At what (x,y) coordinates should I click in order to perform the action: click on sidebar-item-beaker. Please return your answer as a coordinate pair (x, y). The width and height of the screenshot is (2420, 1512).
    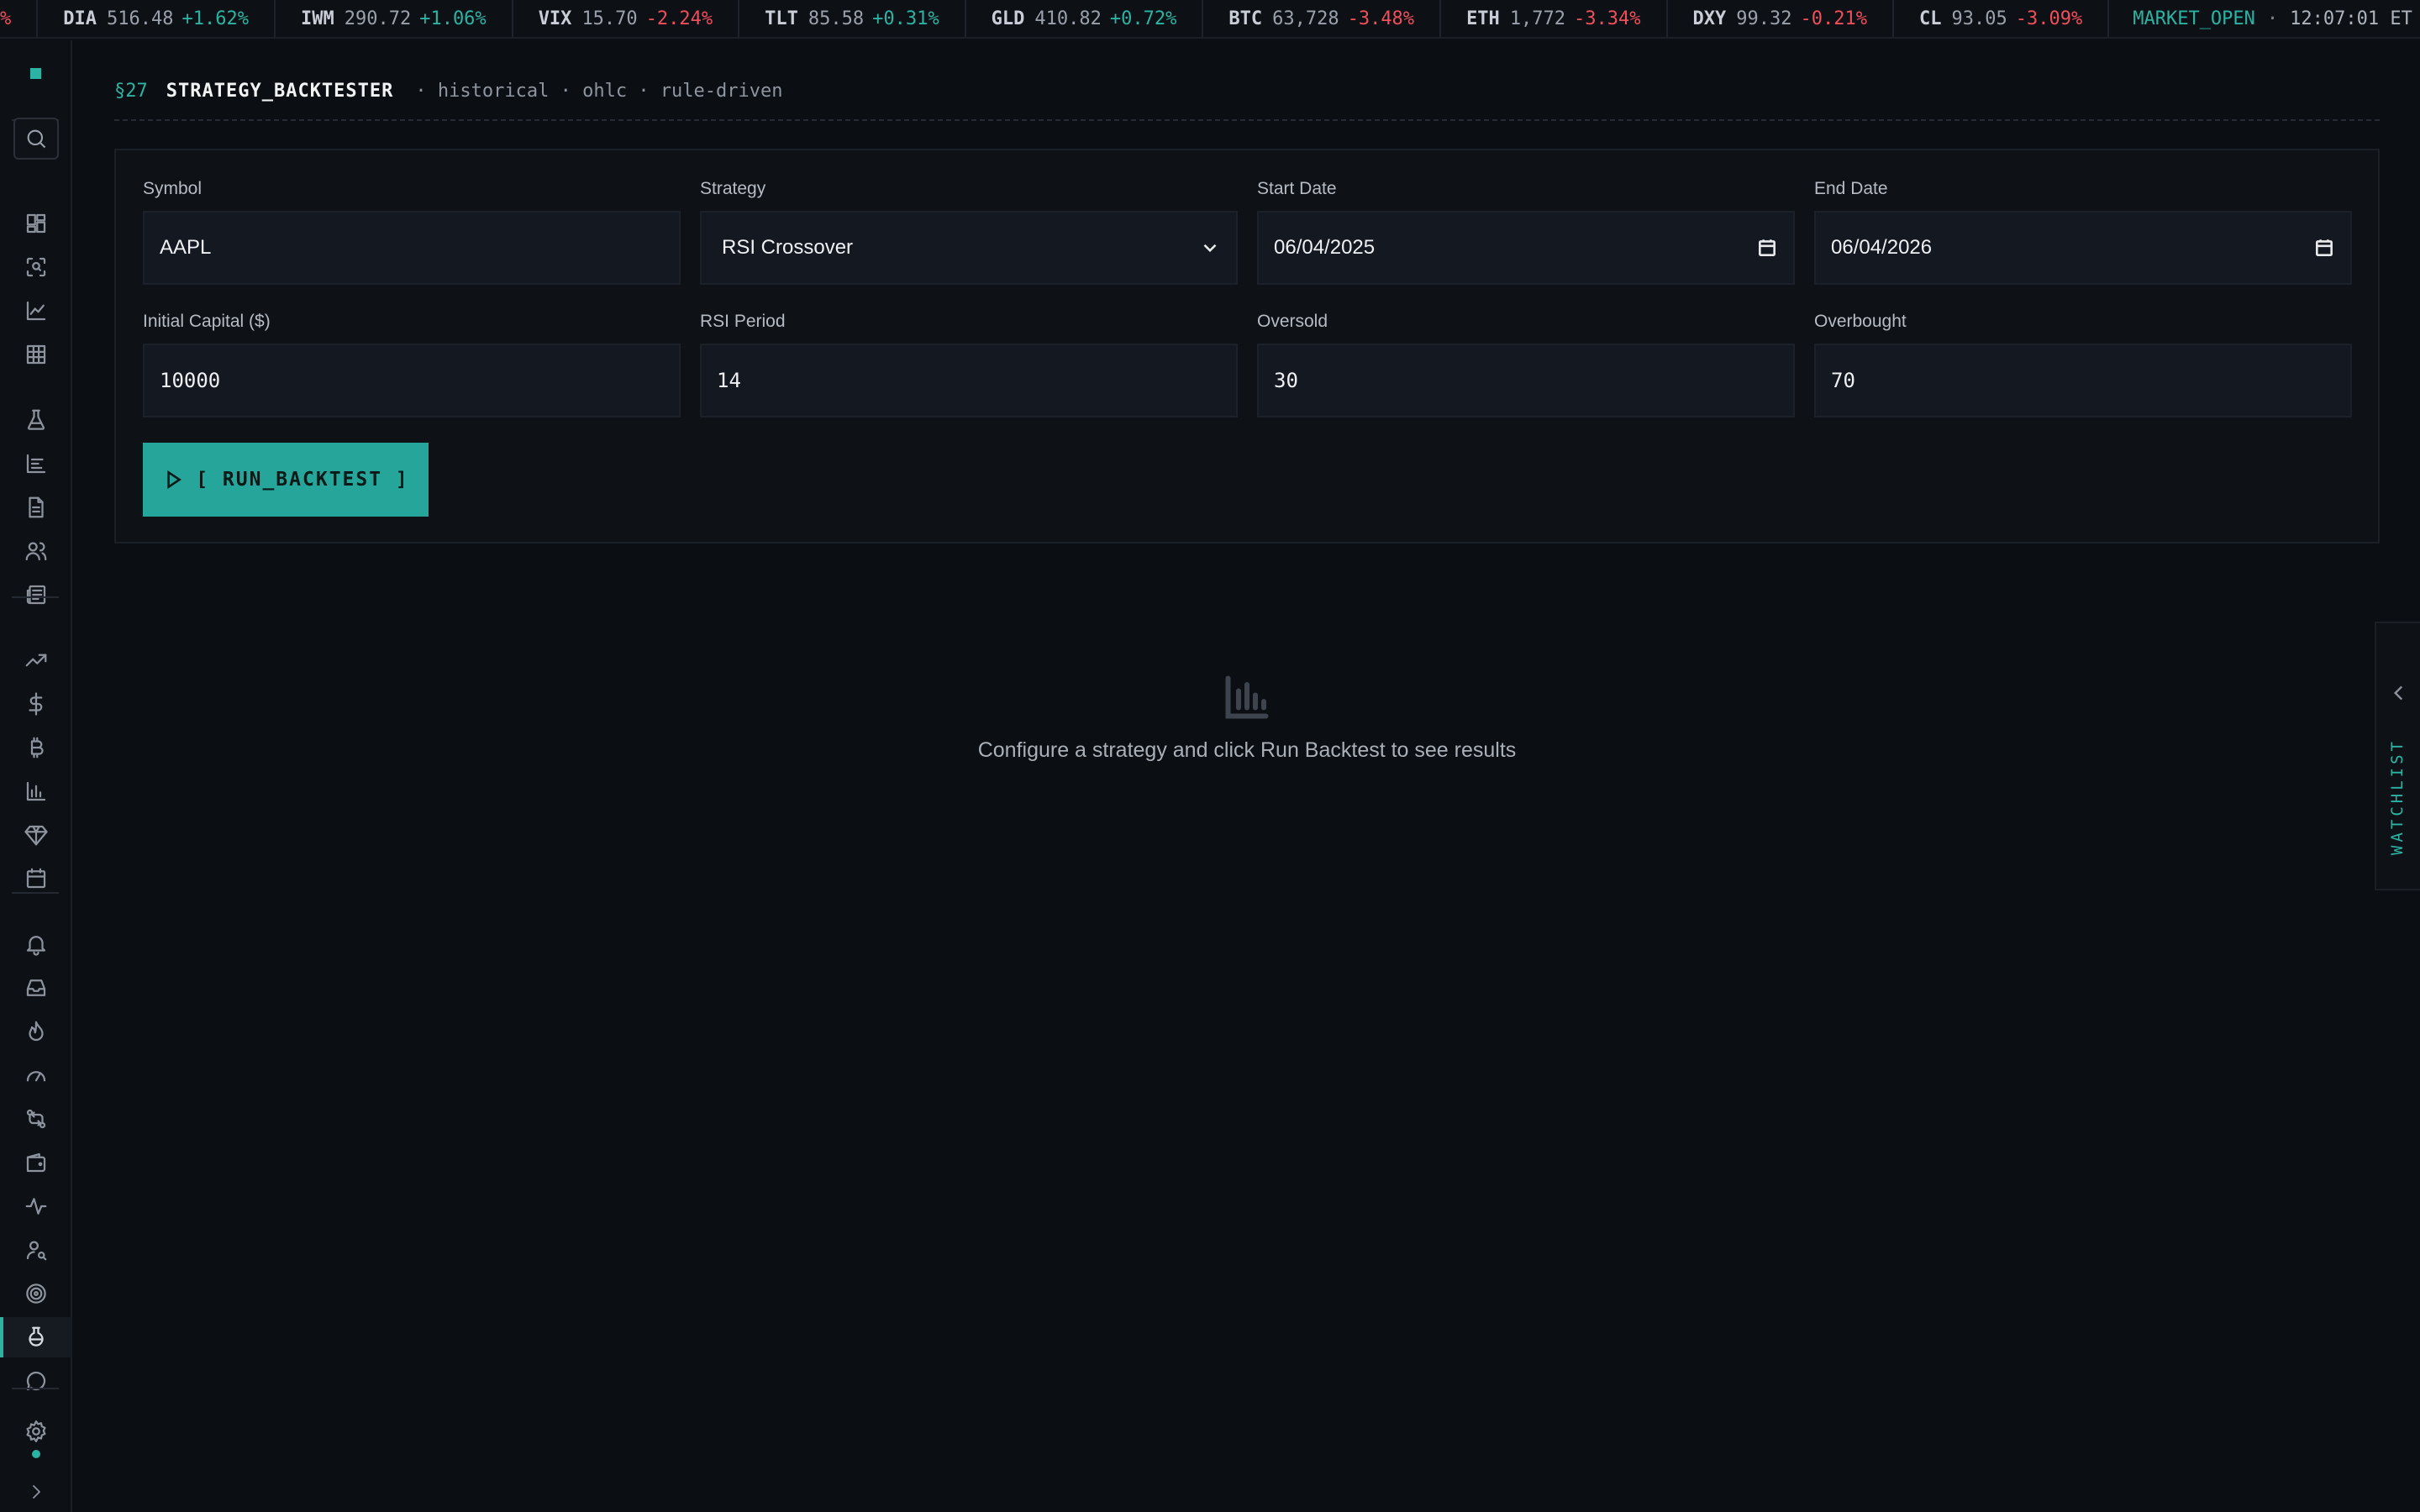
    Looking at the image, I should click on (36, 1337).